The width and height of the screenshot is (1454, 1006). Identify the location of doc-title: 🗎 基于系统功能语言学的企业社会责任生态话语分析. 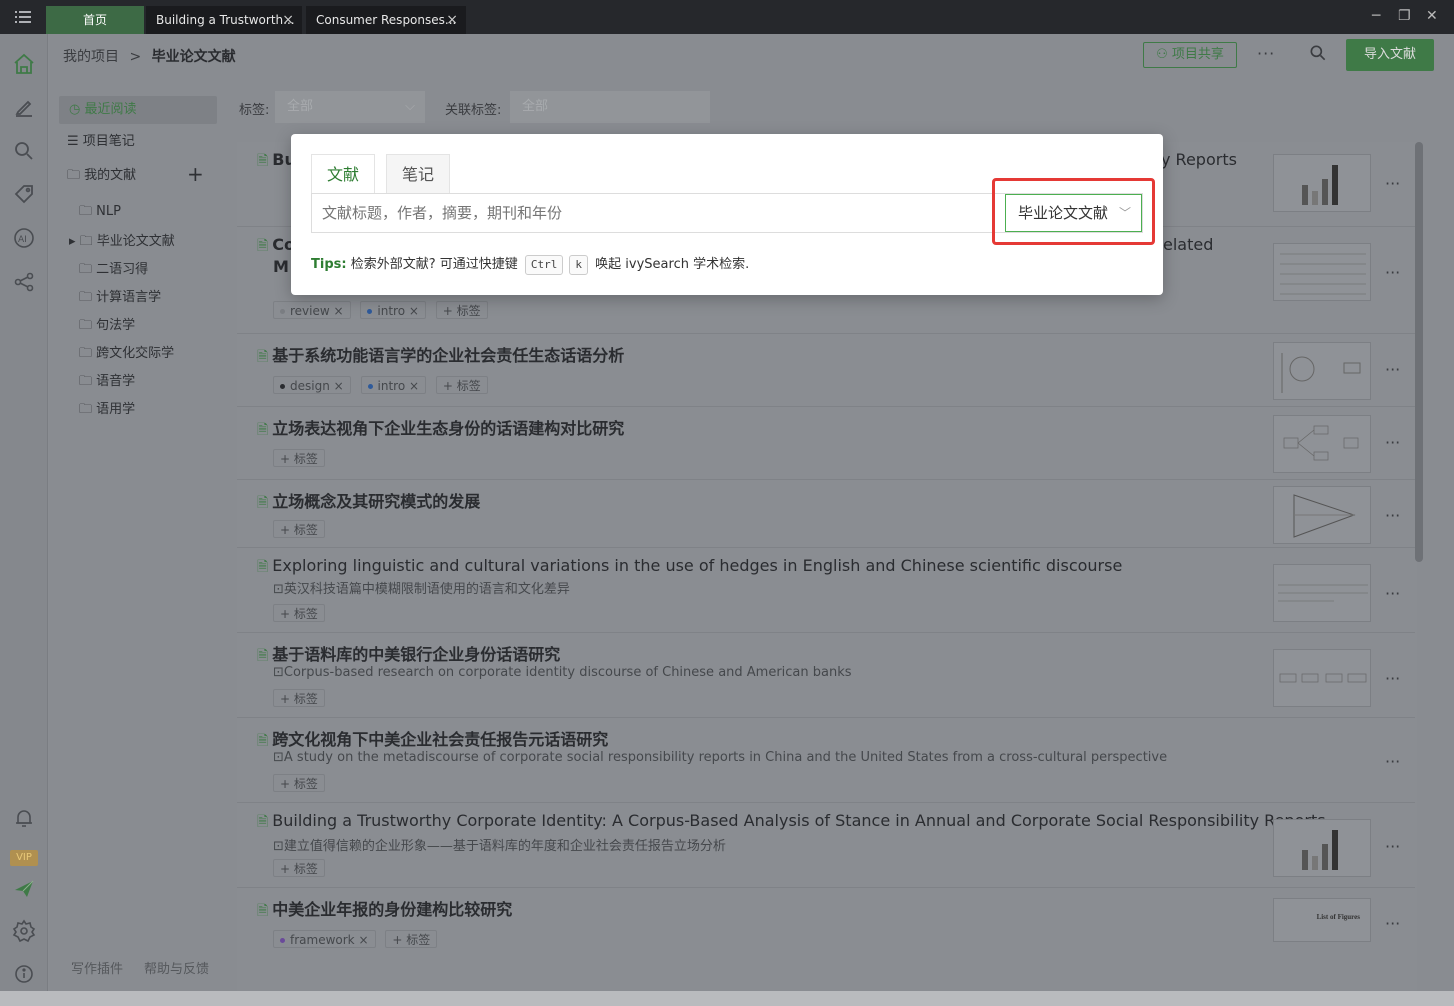
(440, 356).